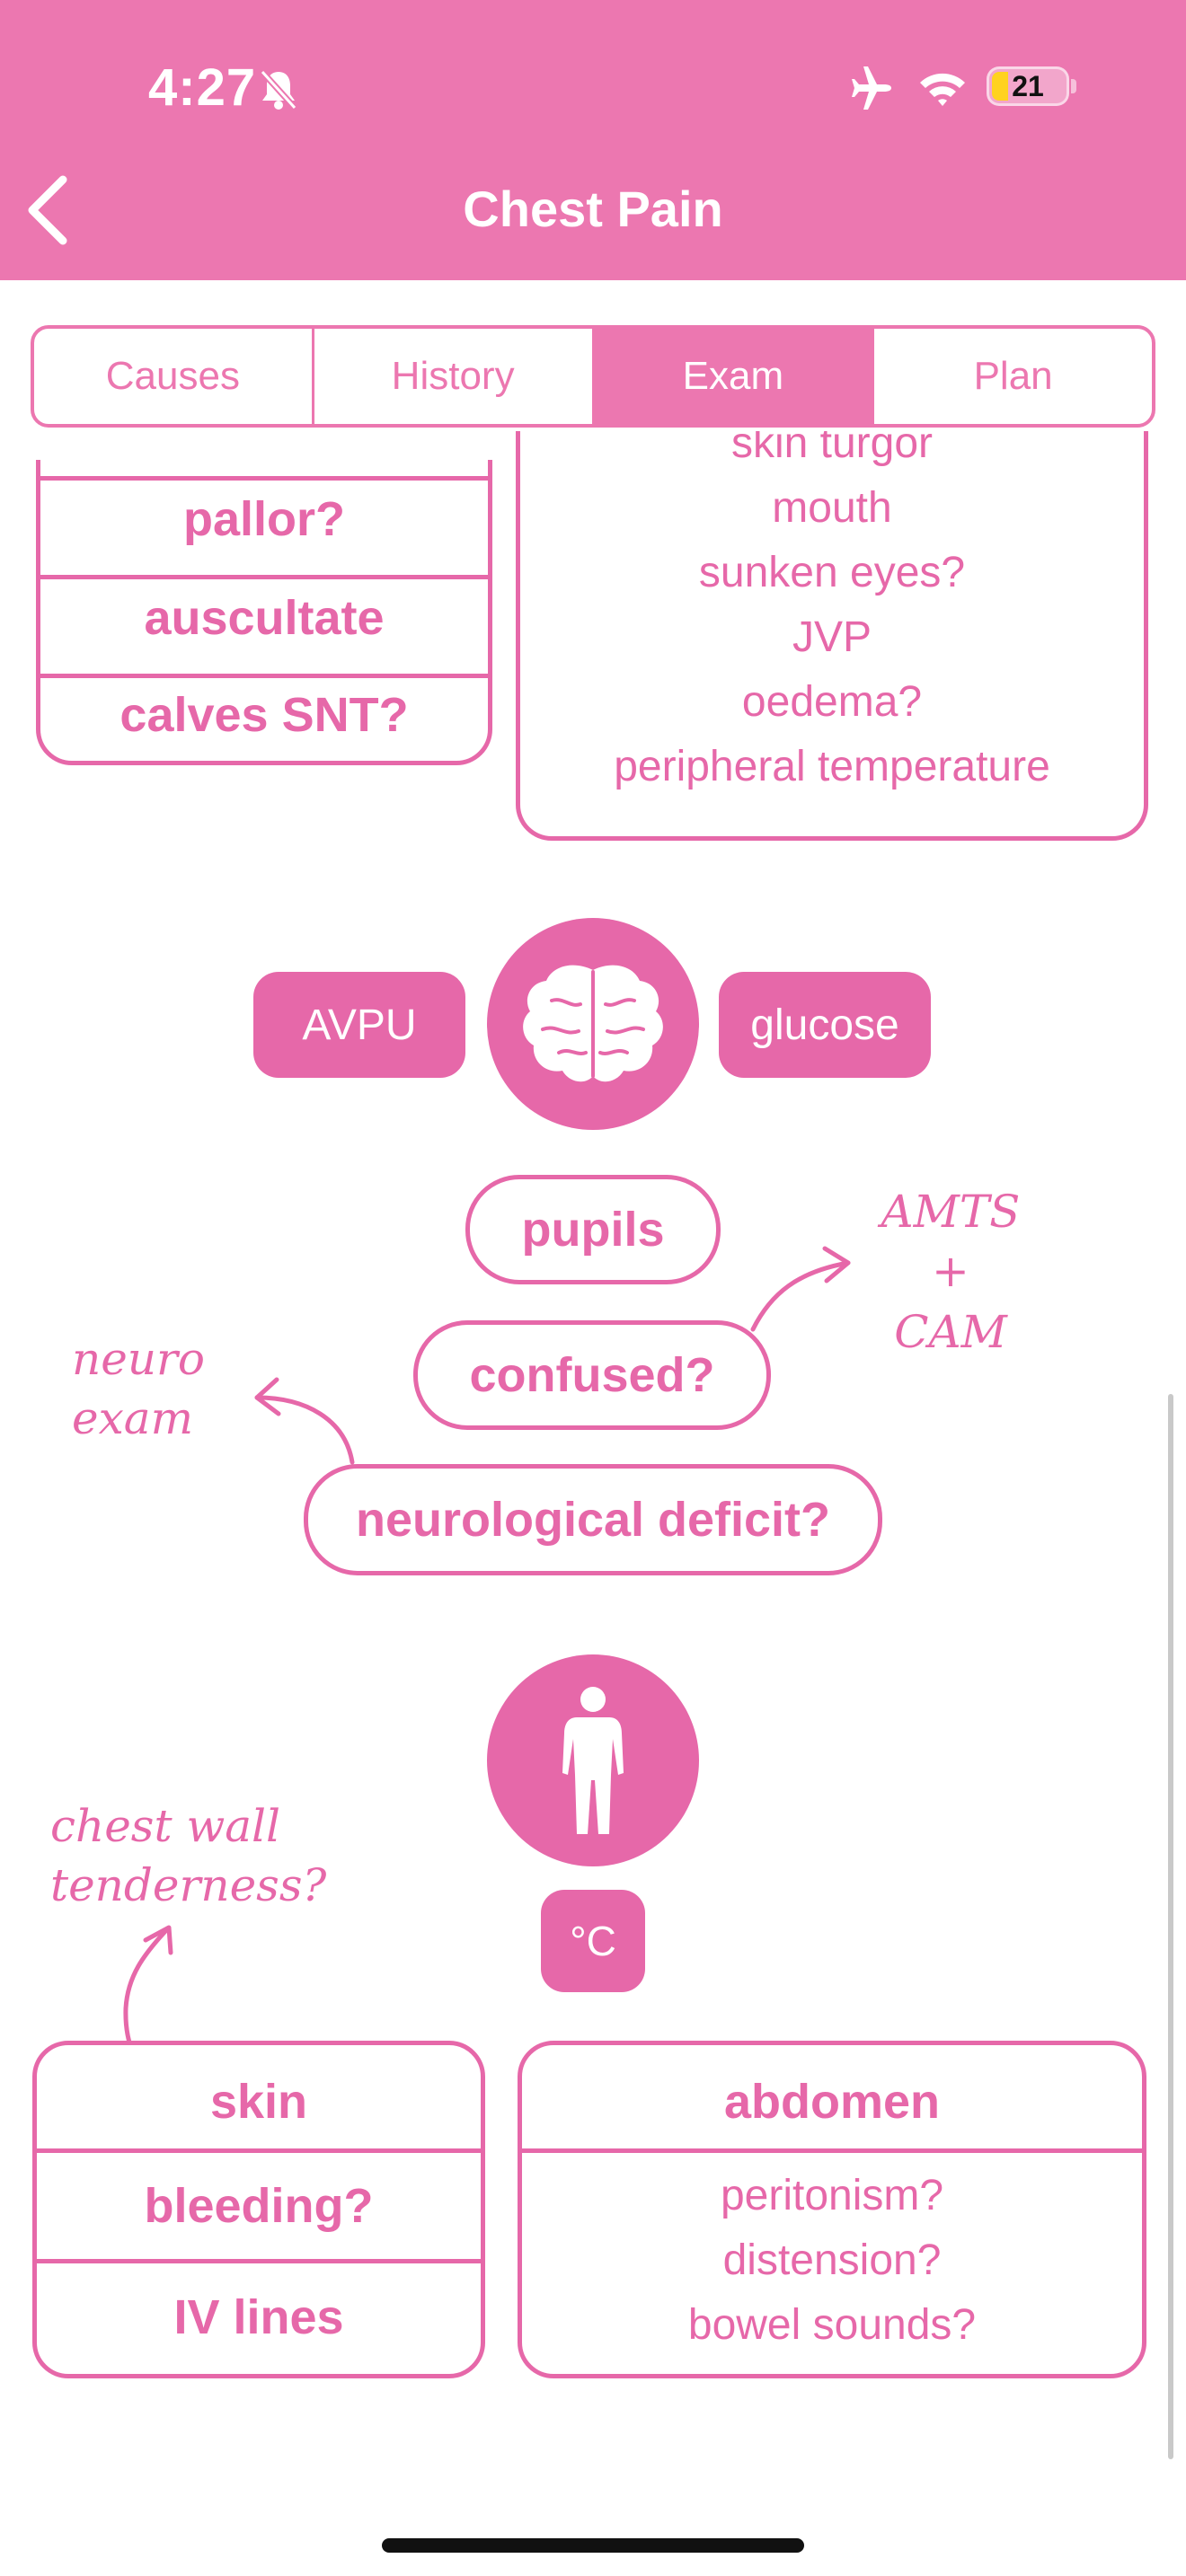 The width and height of the screenshot is (1186, 2576). What do you see at coordinates (264, 618) in the screenshot?
I see `exam-item-auscultate: auscultate` at bounding box center [264, 618].